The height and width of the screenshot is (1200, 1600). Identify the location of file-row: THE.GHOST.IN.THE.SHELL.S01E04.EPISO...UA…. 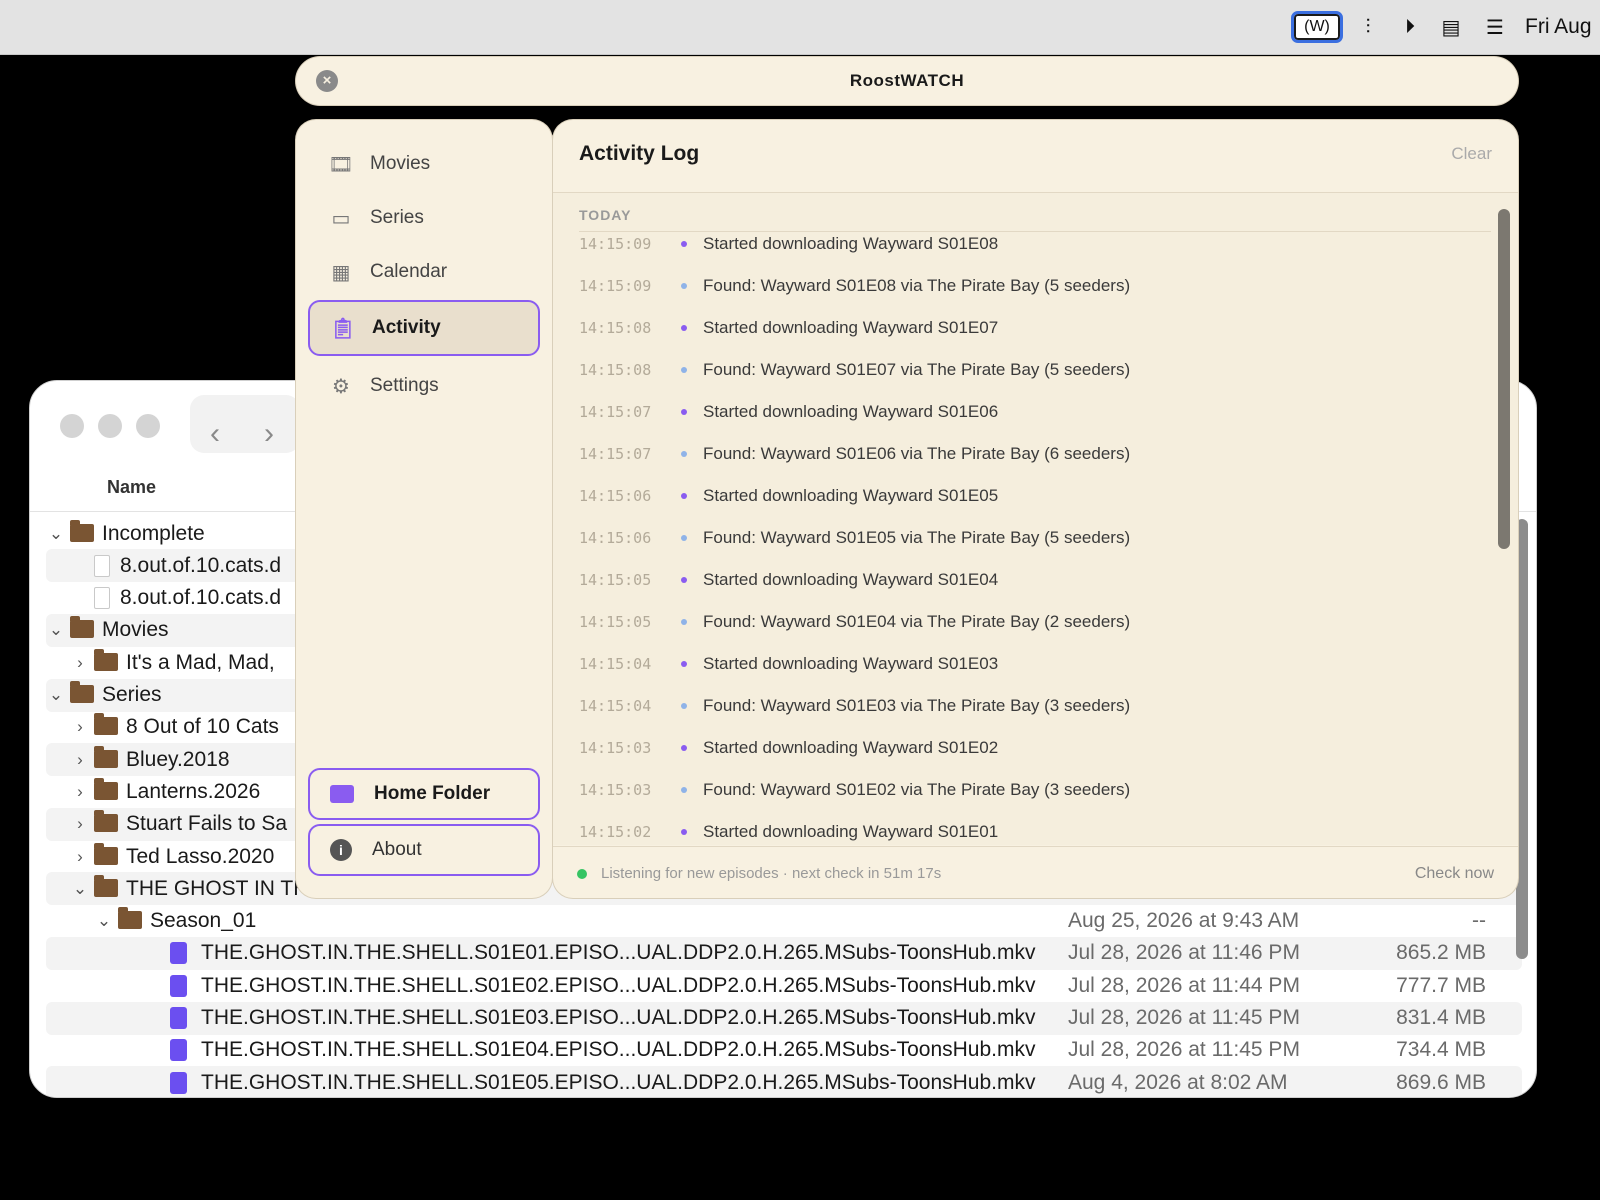
(784, 1050).